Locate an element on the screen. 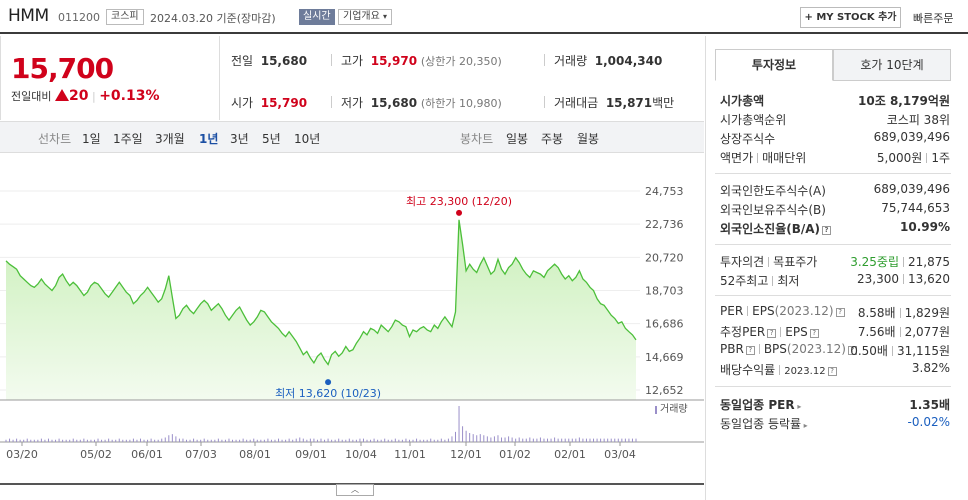 The image size is (968, 500). x-tick-label: 09/01 is located at coordinates (311, 454).